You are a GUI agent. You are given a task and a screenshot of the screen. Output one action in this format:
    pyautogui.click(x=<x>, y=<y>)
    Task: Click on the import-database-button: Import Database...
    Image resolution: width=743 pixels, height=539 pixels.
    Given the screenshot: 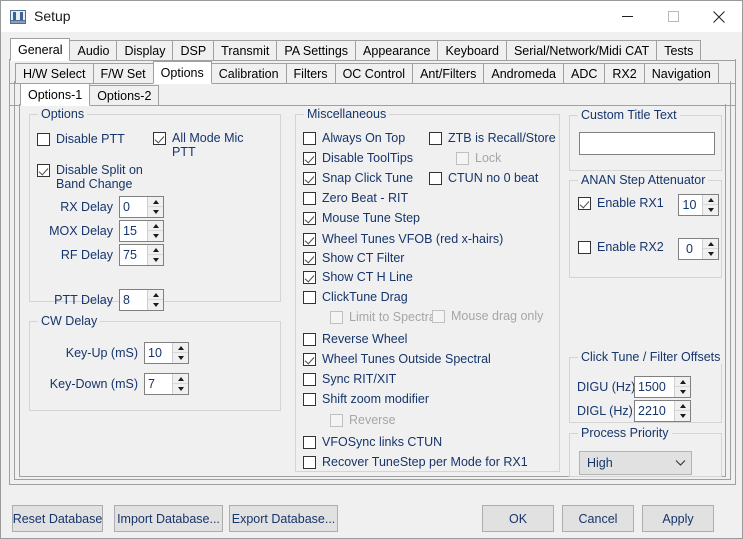 What is the action you would take?
    pyautogui.click(x=168, y=518)
    